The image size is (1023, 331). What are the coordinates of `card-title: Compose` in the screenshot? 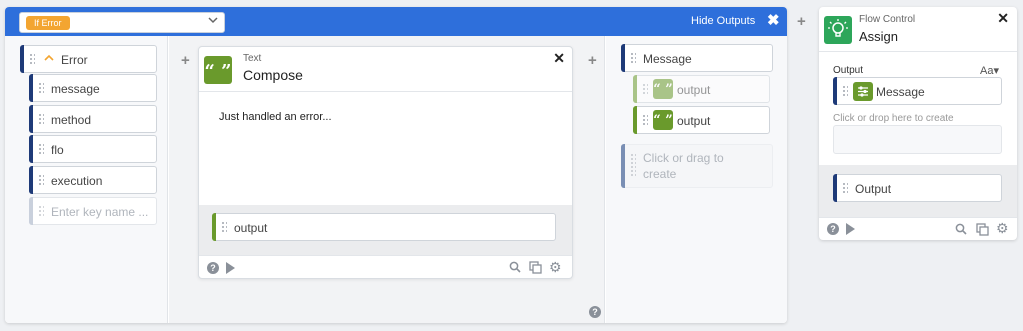 It's located at (273, 75).